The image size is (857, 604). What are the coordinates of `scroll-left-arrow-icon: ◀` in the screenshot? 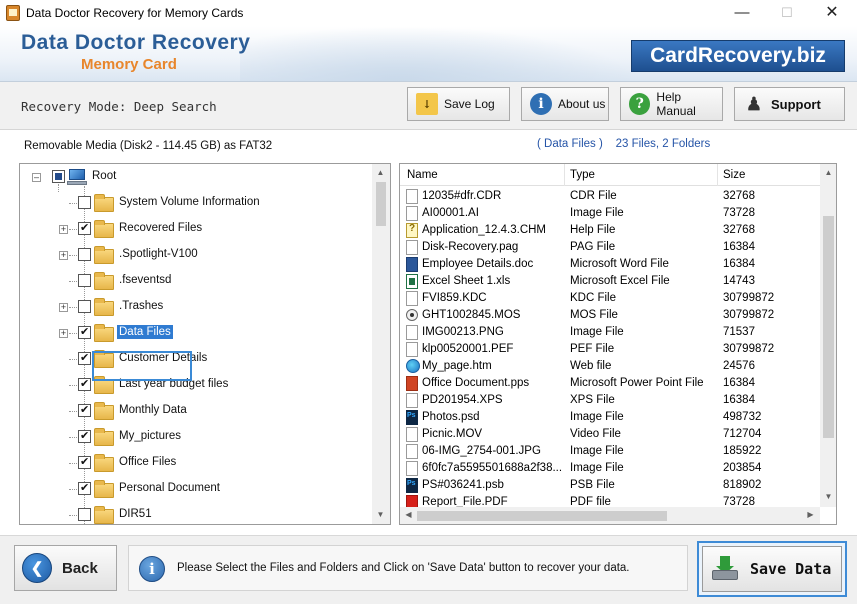 It's located at (408, 514).